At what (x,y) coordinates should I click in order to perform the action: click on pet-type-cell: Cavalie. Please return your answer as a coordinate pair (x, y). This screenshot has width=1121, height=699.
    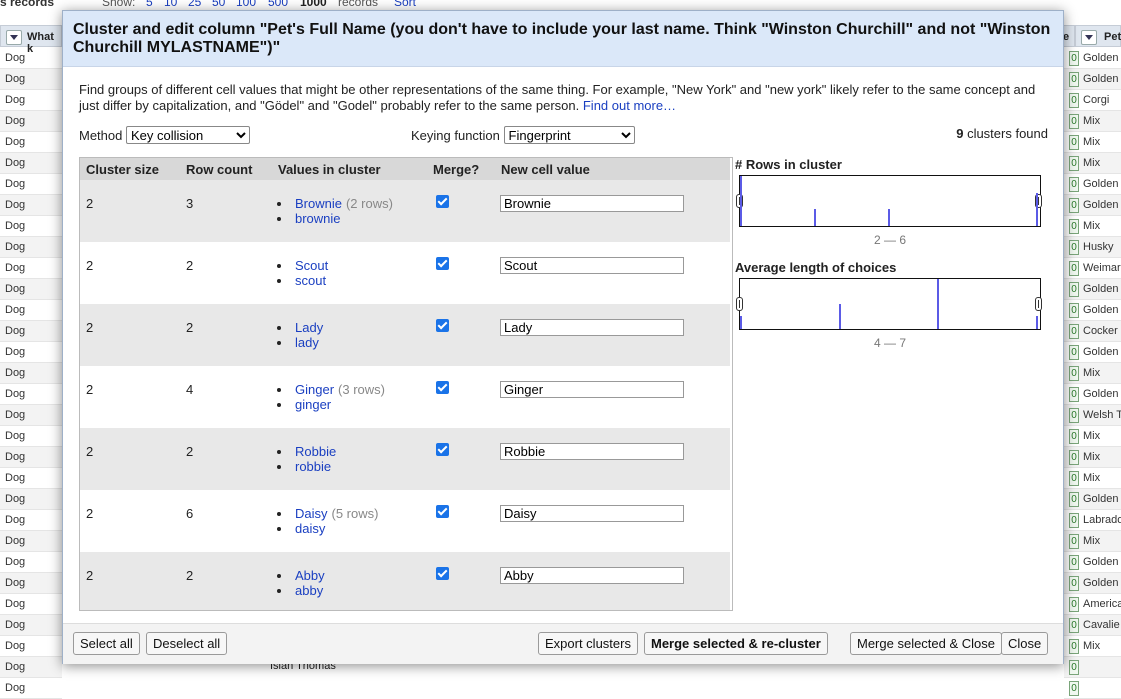
    Looking at the image, I should click on (1101, 625).